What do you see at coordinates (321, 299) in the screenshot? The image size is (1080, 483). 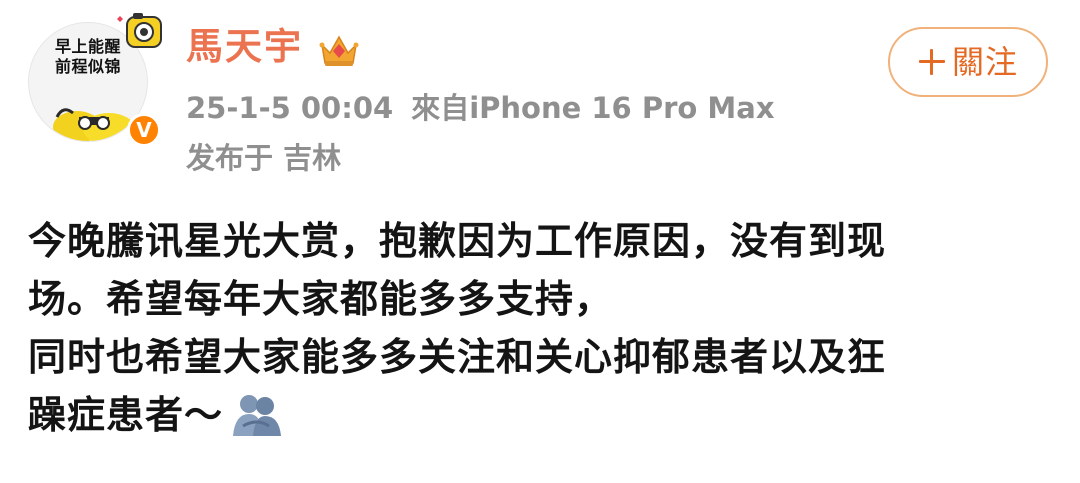 I see `post-line: 场。希望每年大家都能多多支持，` at bounding box center [321, 299].